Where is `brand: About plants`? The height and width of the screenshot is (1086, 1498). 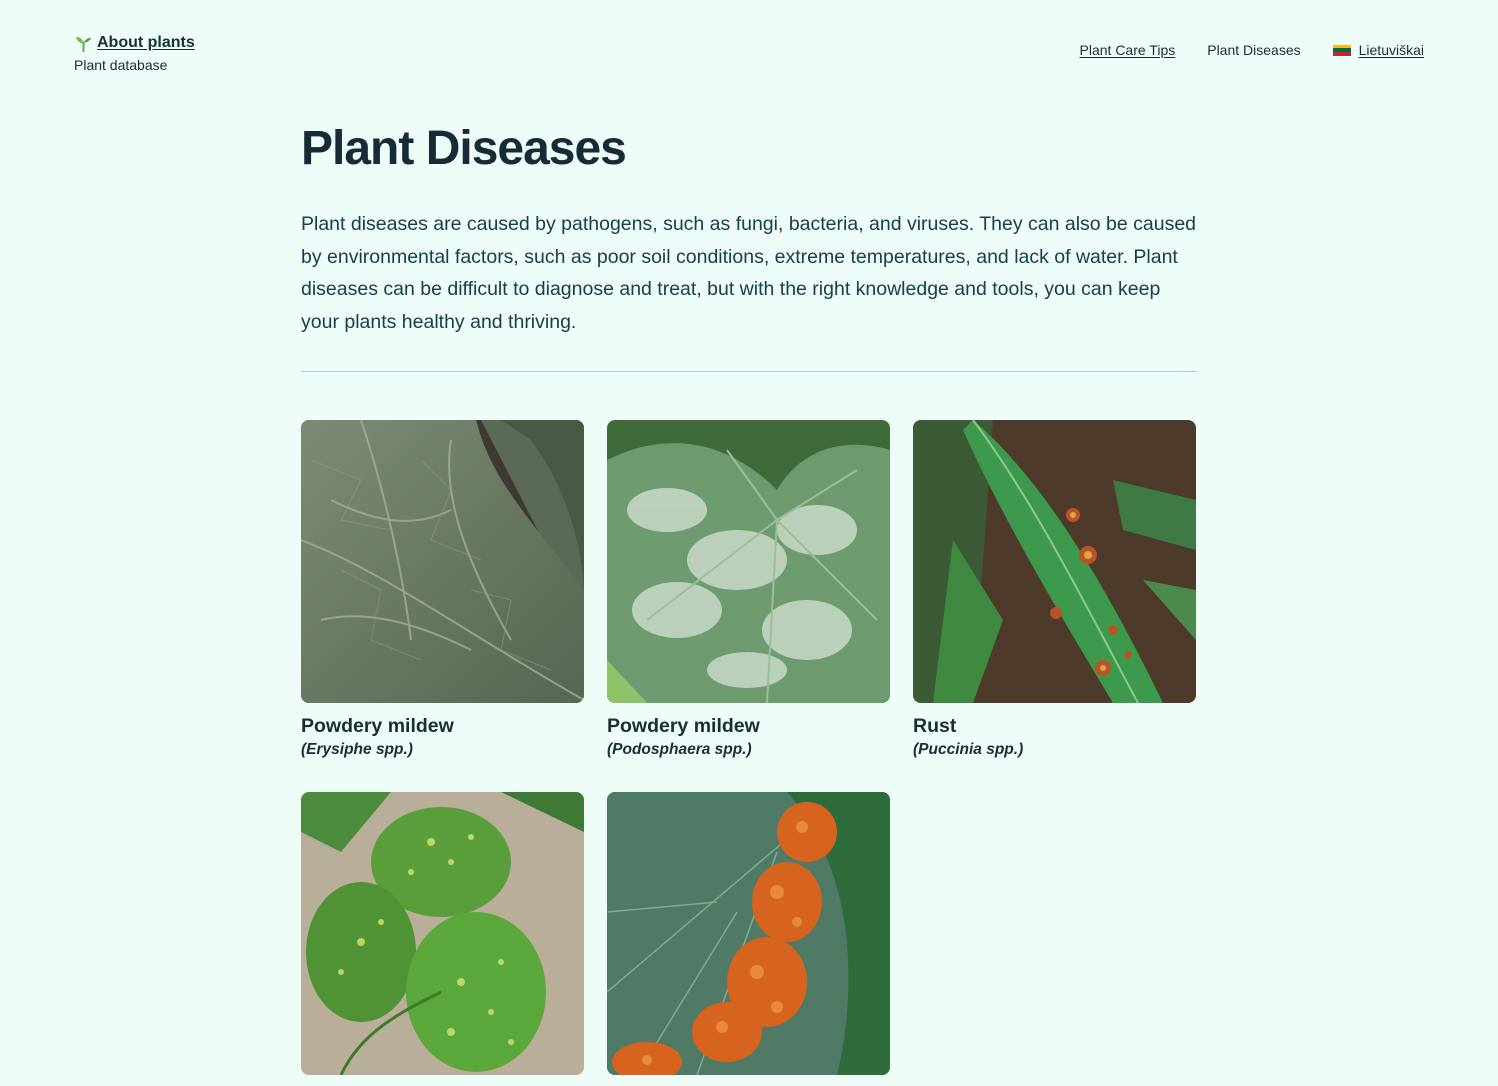 brand: About plants is located at coordinates (134, 43).